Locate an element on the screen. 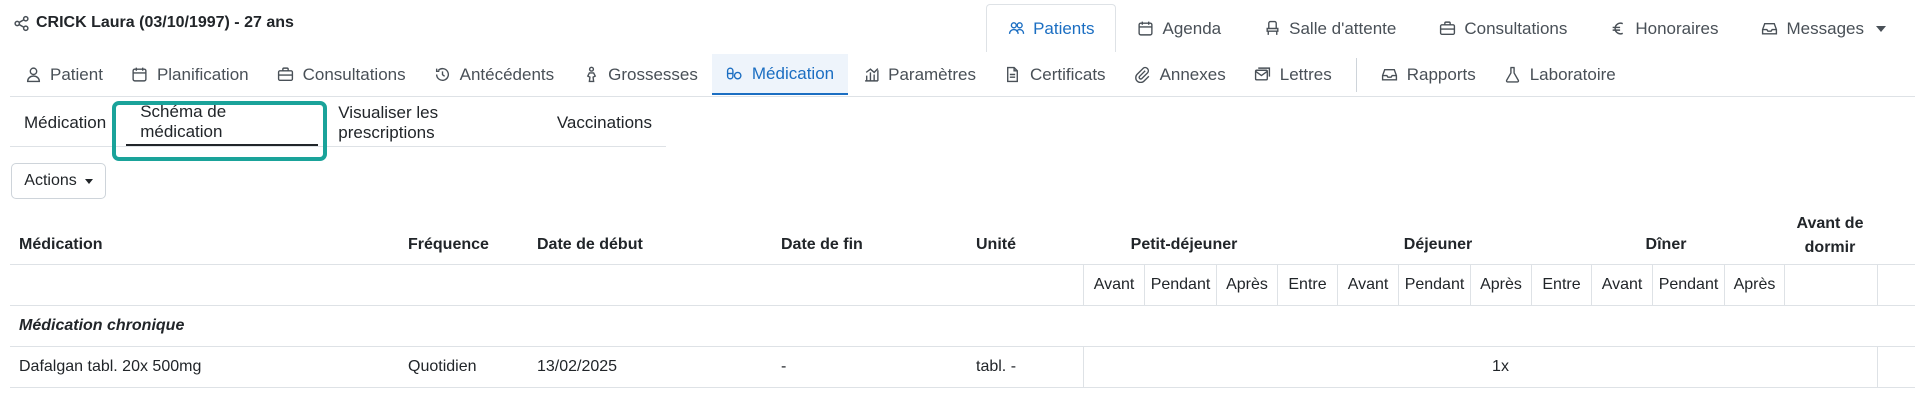 Image resolution: width=1915 pixels, height=414 pixels. letters-icon is located at coordinates (1263, 75).